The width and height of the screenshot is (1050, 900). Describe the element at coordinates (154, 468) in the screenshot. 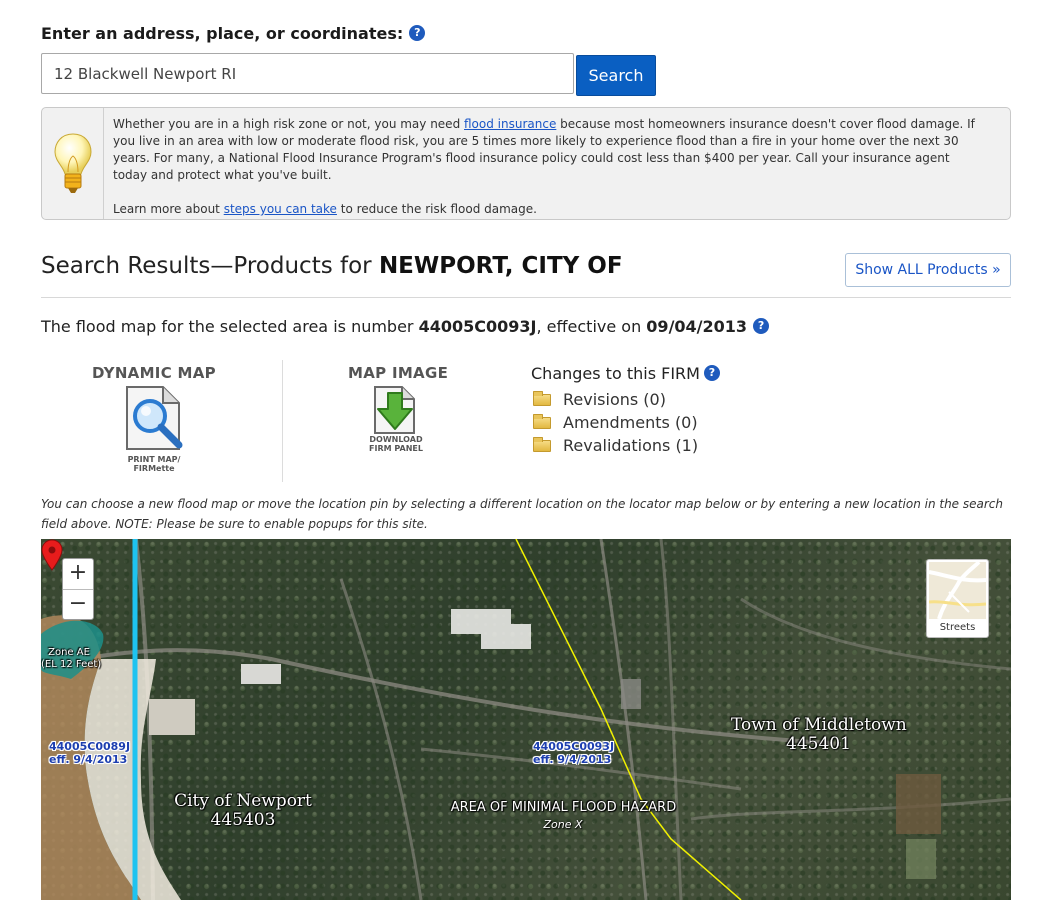

I see `caption-line: FIRMette` at that location.